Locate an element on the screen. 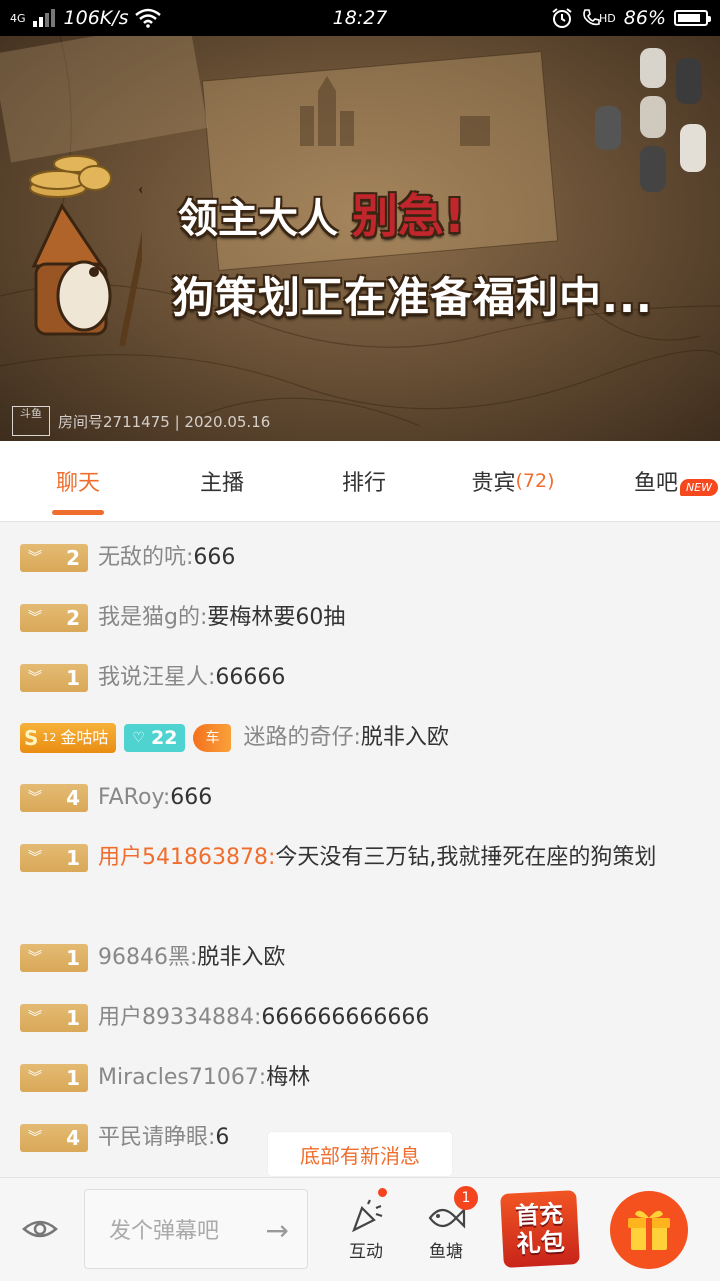 This screenshot has height=1281, width=720. first-recharge-pack-button: 首充 礼包 is located at coordinates (540, 1229).